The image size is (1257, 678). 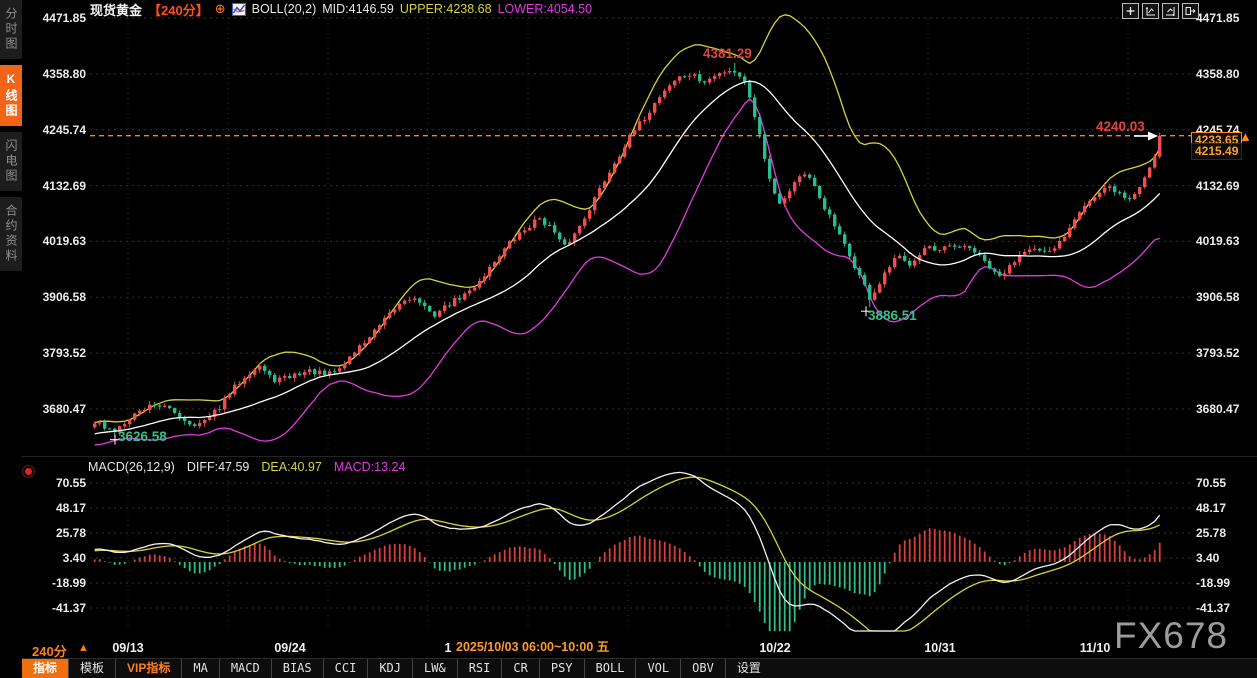 I want to click on date-tick: 10/22, so click(x=775, y=648).